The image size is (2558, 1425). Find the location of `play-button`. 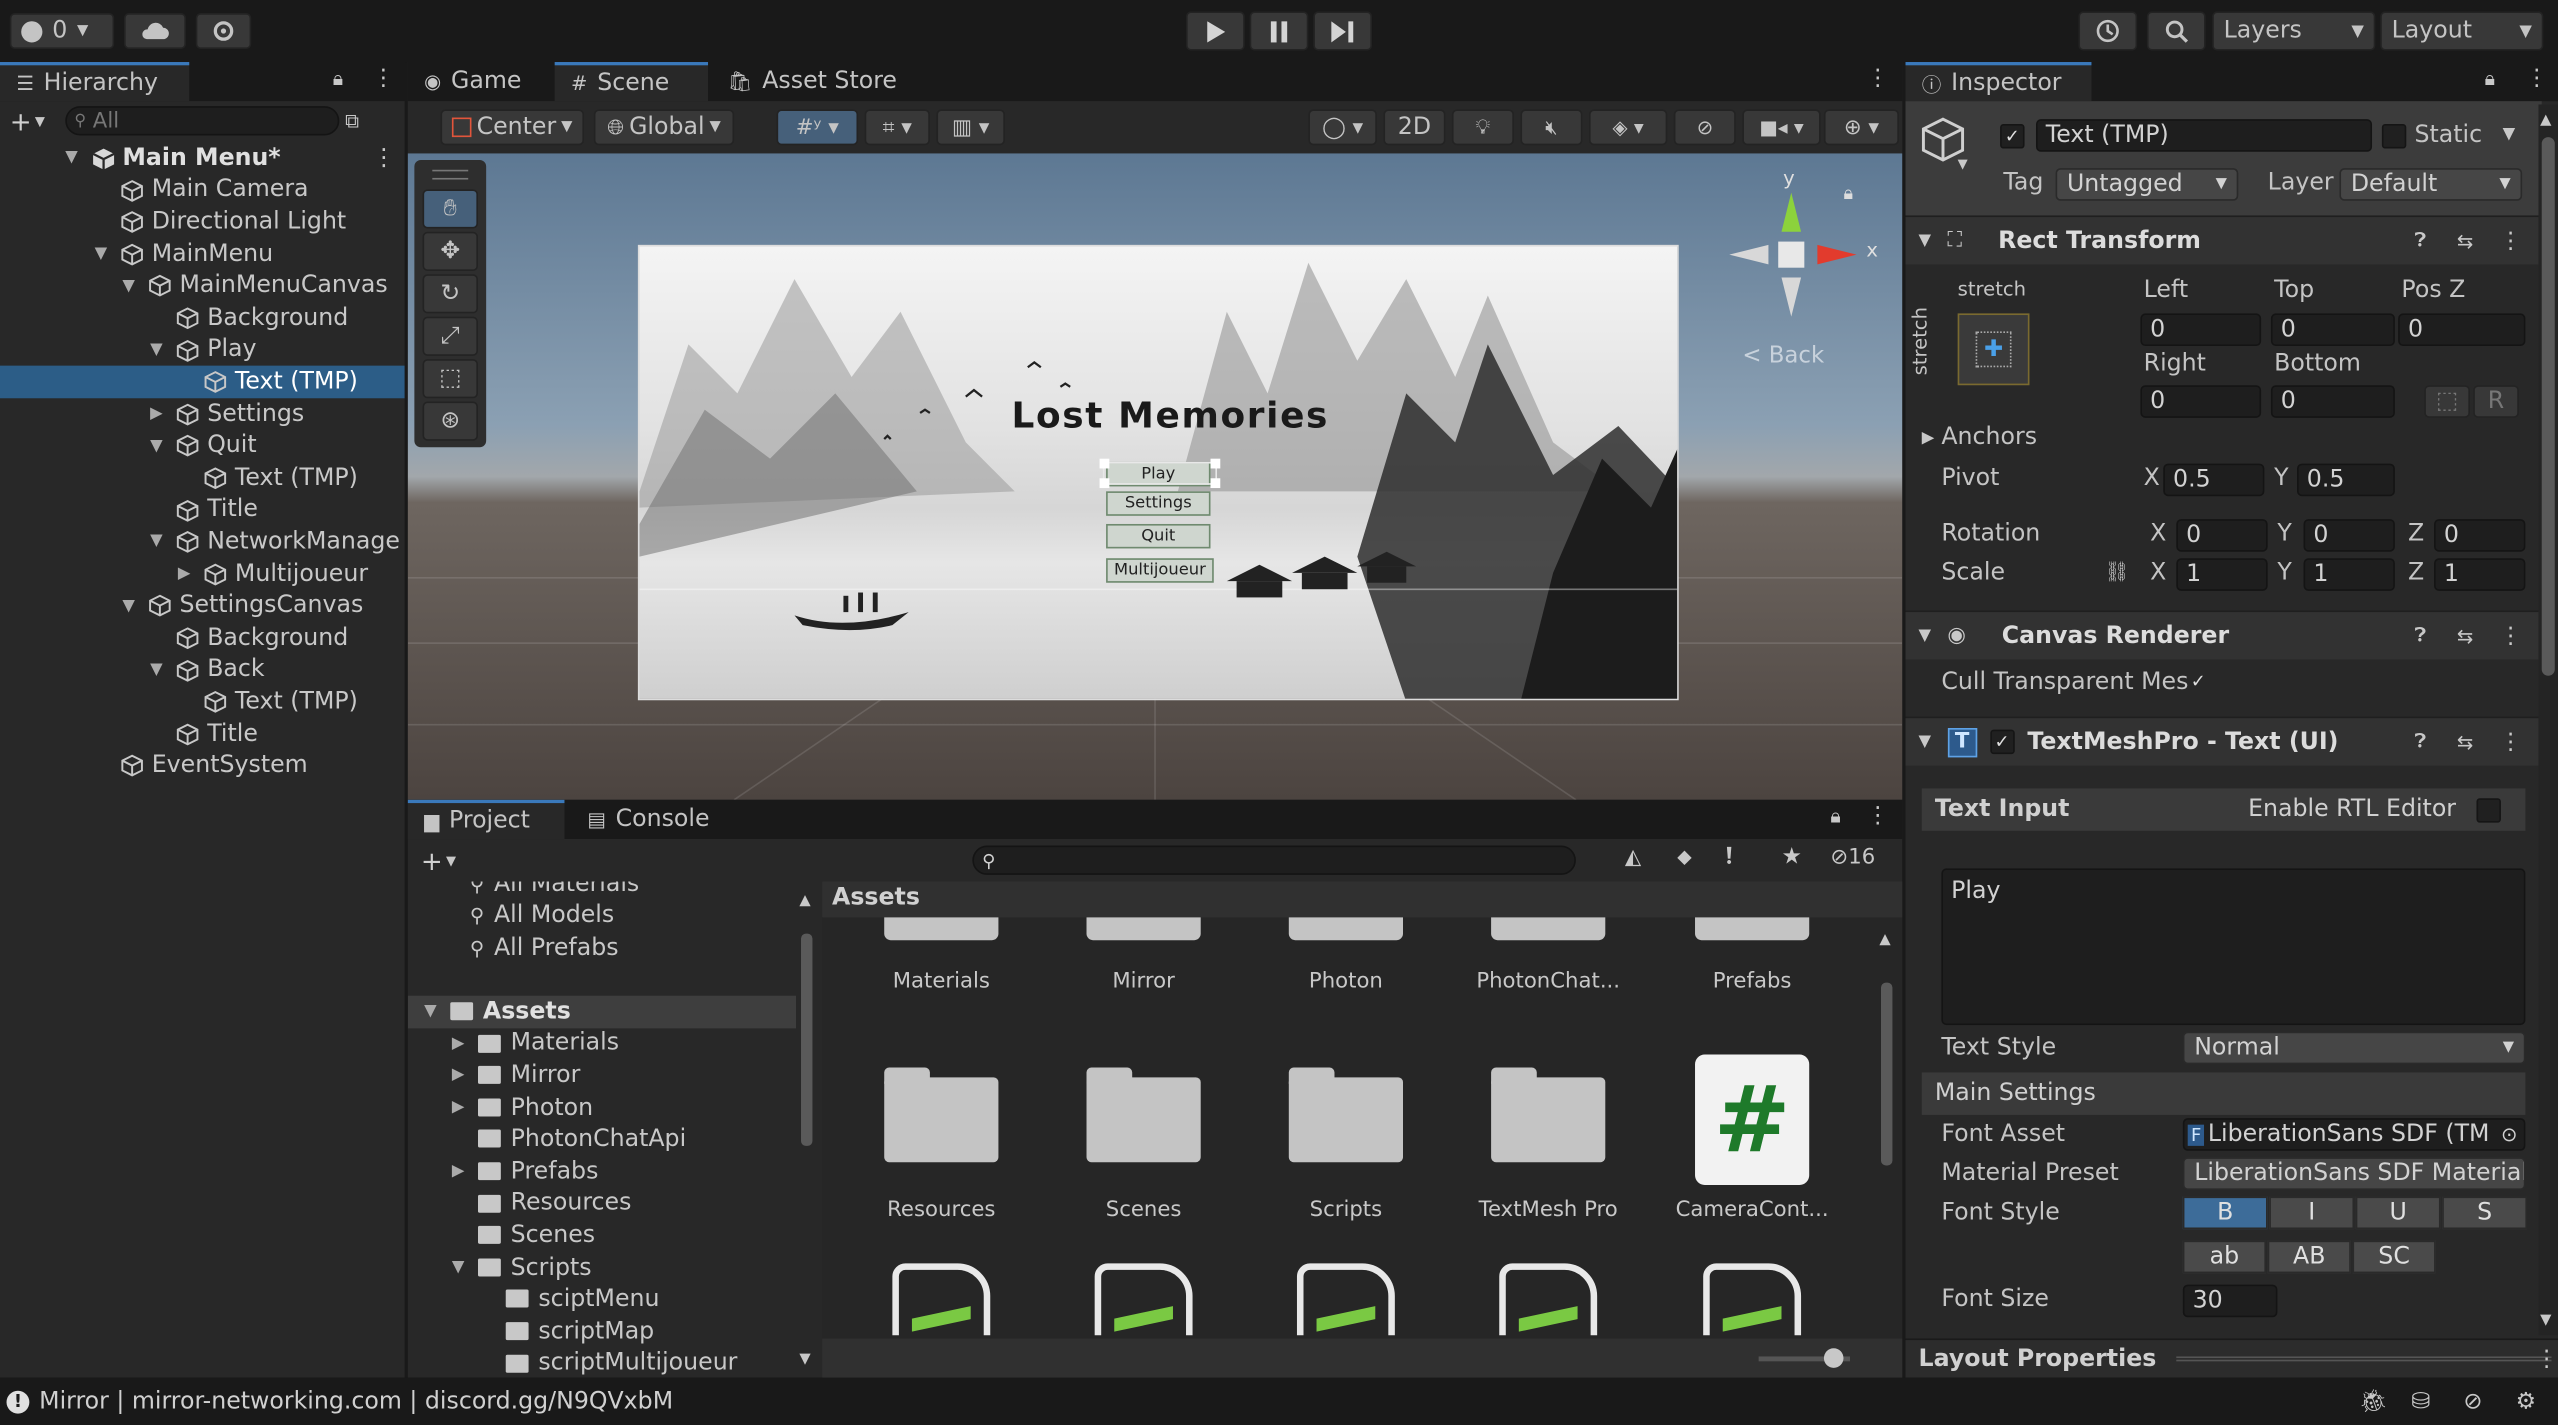

play-button is located at coordinates (1215, 31).